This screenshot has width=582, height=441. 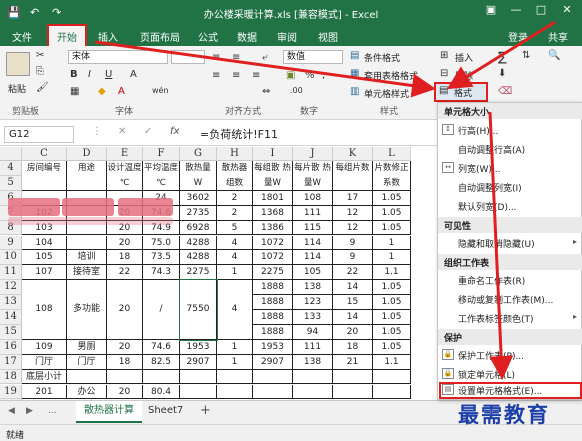 I want to click on italic-button: I, so click(x=89, y=74).